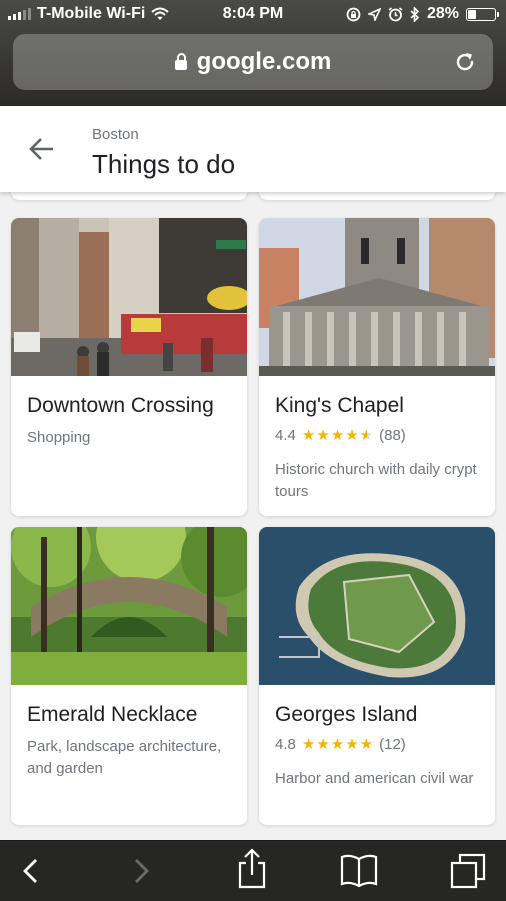 The image size is (506, 901). I want to click on bookmarks-icon, so click(359, 870).